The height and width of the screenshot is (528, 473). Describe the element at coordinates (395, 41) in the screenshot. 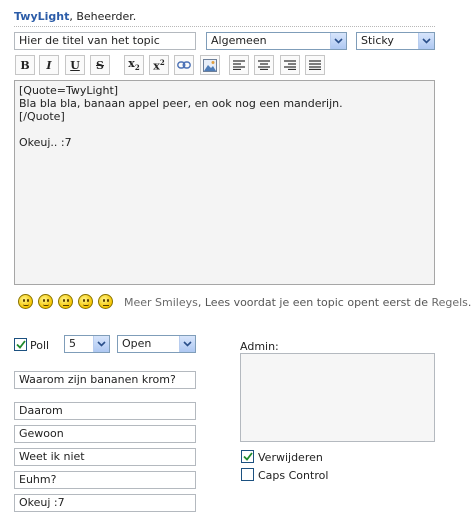

I see `topic-type-select: Sticky` at that location.